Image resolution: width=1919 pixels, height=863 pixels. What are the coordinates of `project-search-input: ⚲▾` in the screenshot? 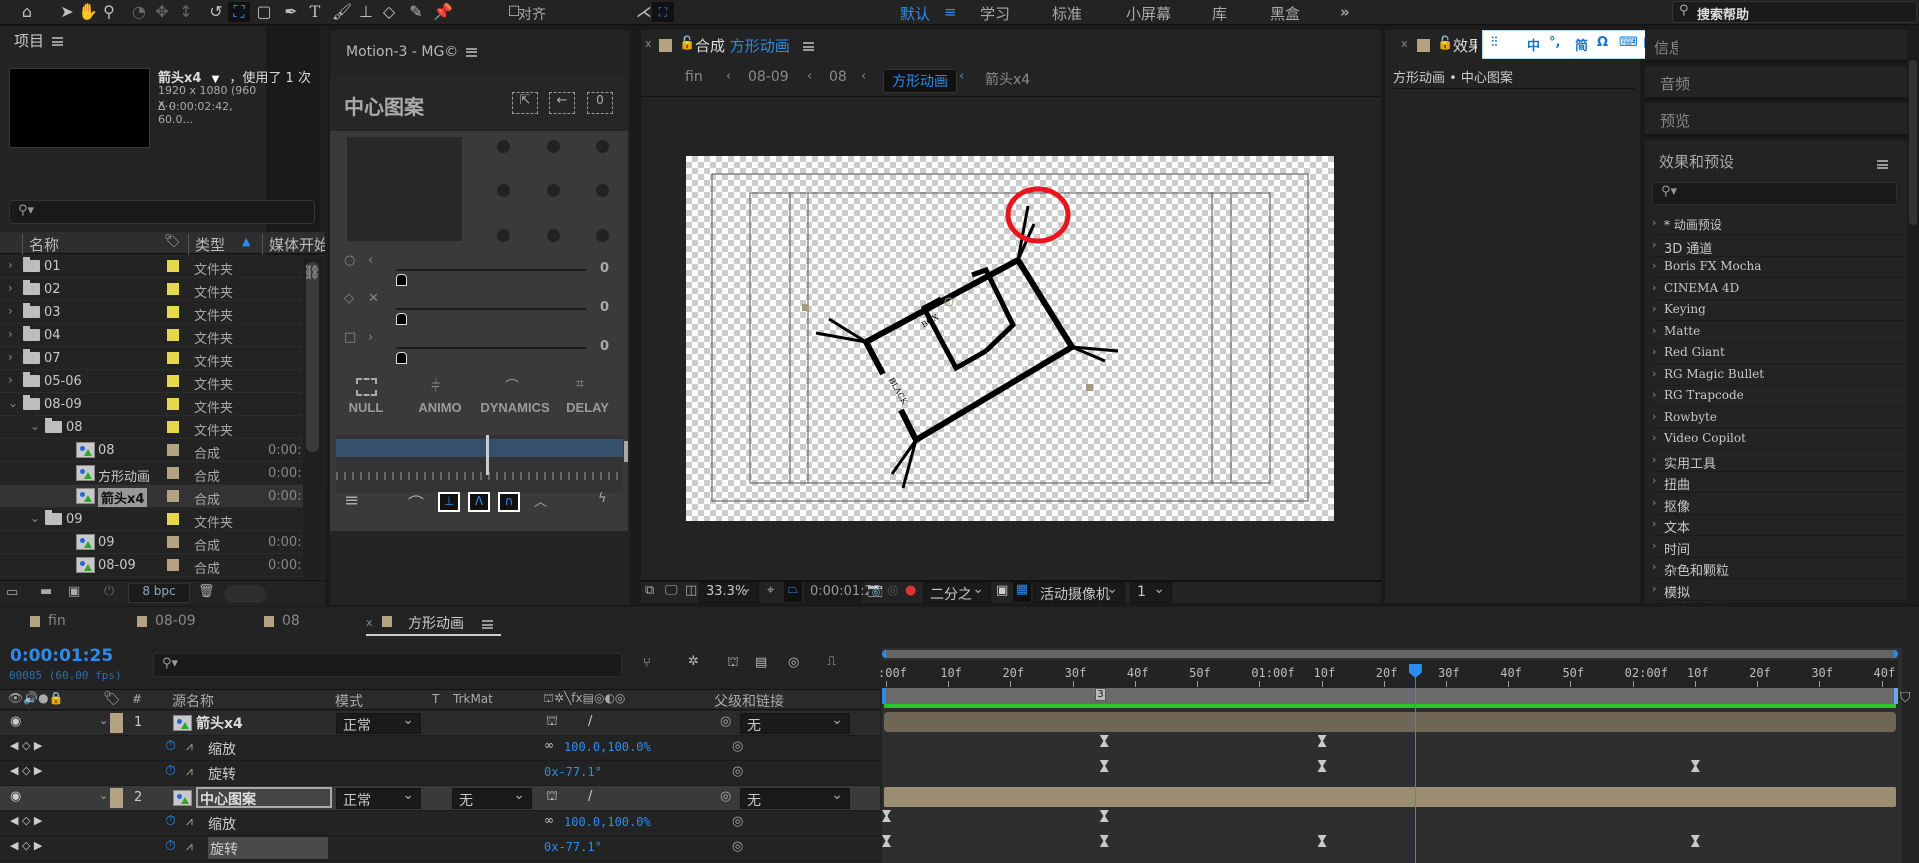 It's located at (162, 212).